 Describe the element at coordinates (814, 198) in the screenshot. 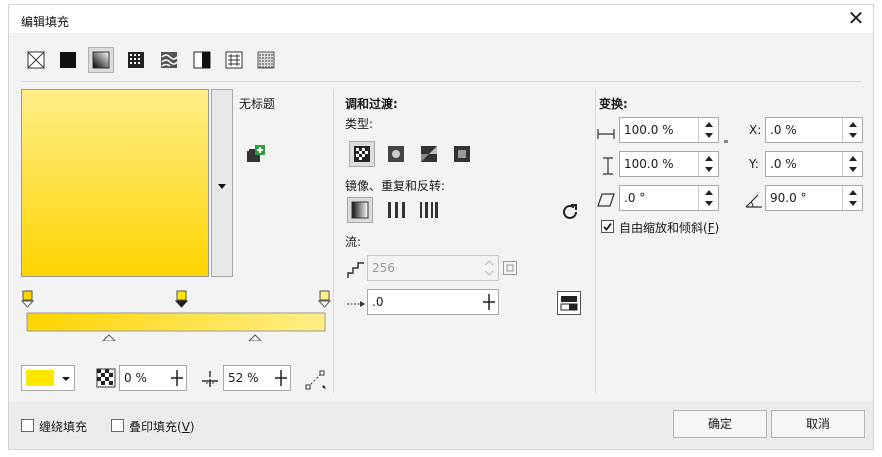

I see `rotate-input: 90.0 °` at that location.